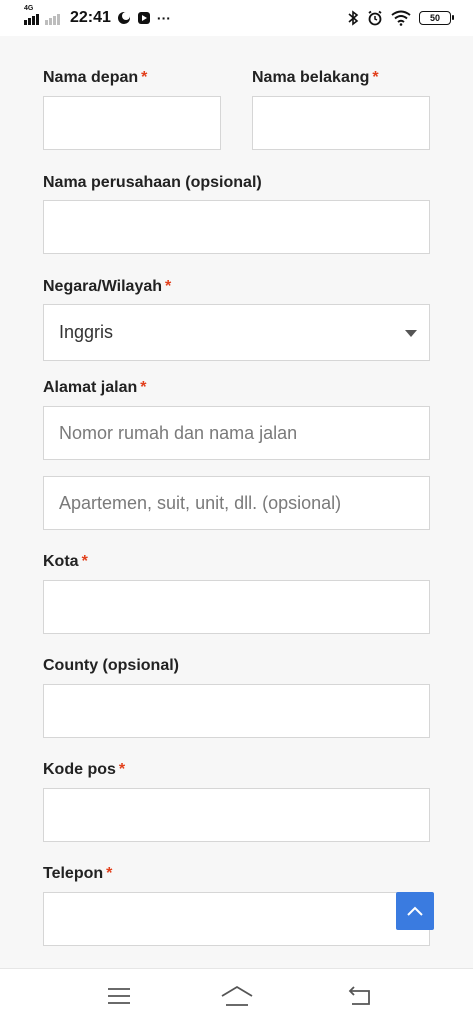 This screenshot has height=1024, width=473. I want to click on street-line2-field, so click(236, 503).